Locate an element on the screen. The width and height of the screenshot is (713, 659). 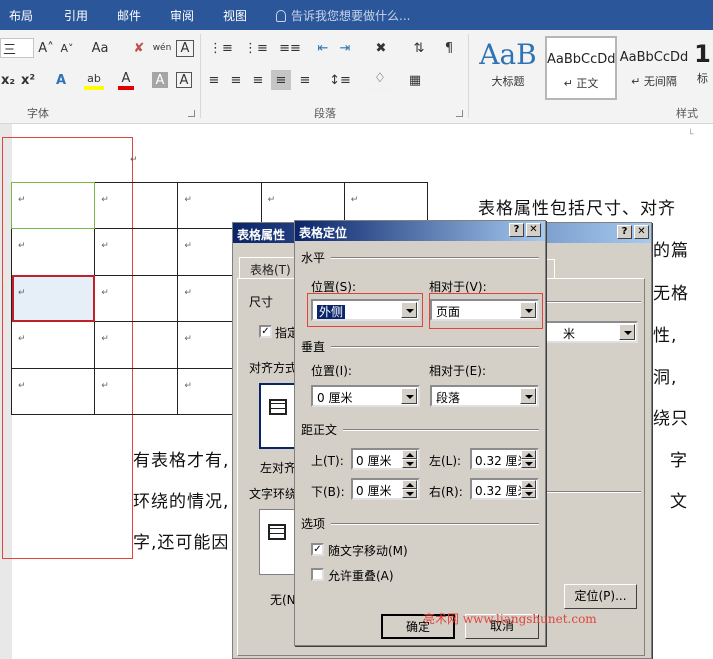
v-position-label: 位置(I): is located at coordinates (331, 371).